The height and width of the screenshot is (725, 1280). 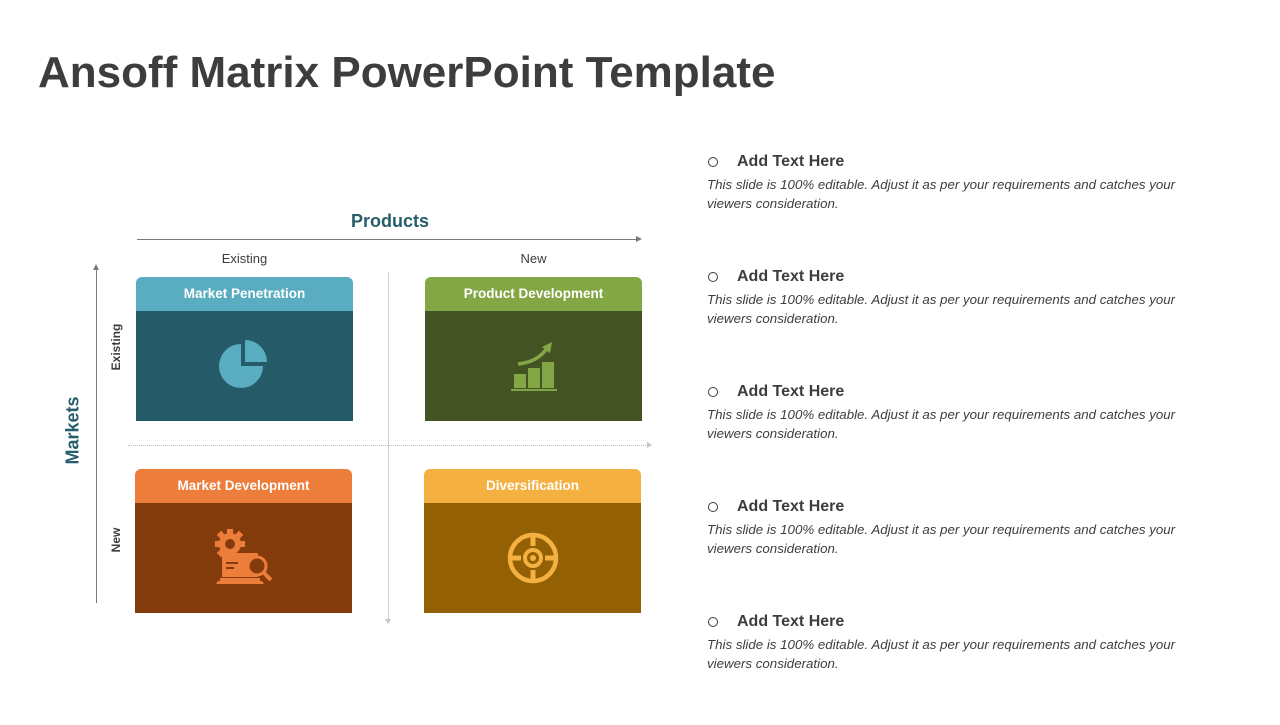 I want to click on quadrant-header: Diversification, so click(x=532, y=486).